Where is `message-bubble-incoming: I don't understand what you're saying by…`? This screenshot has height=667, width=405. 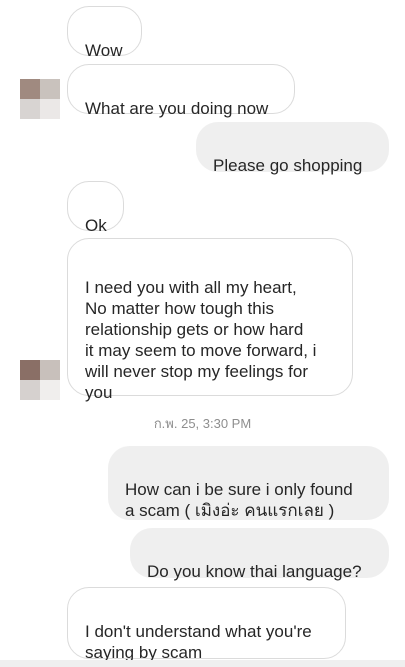 message-bubble-incoming: I don't understand what you're saying by… is located at coordinates (206, 624).